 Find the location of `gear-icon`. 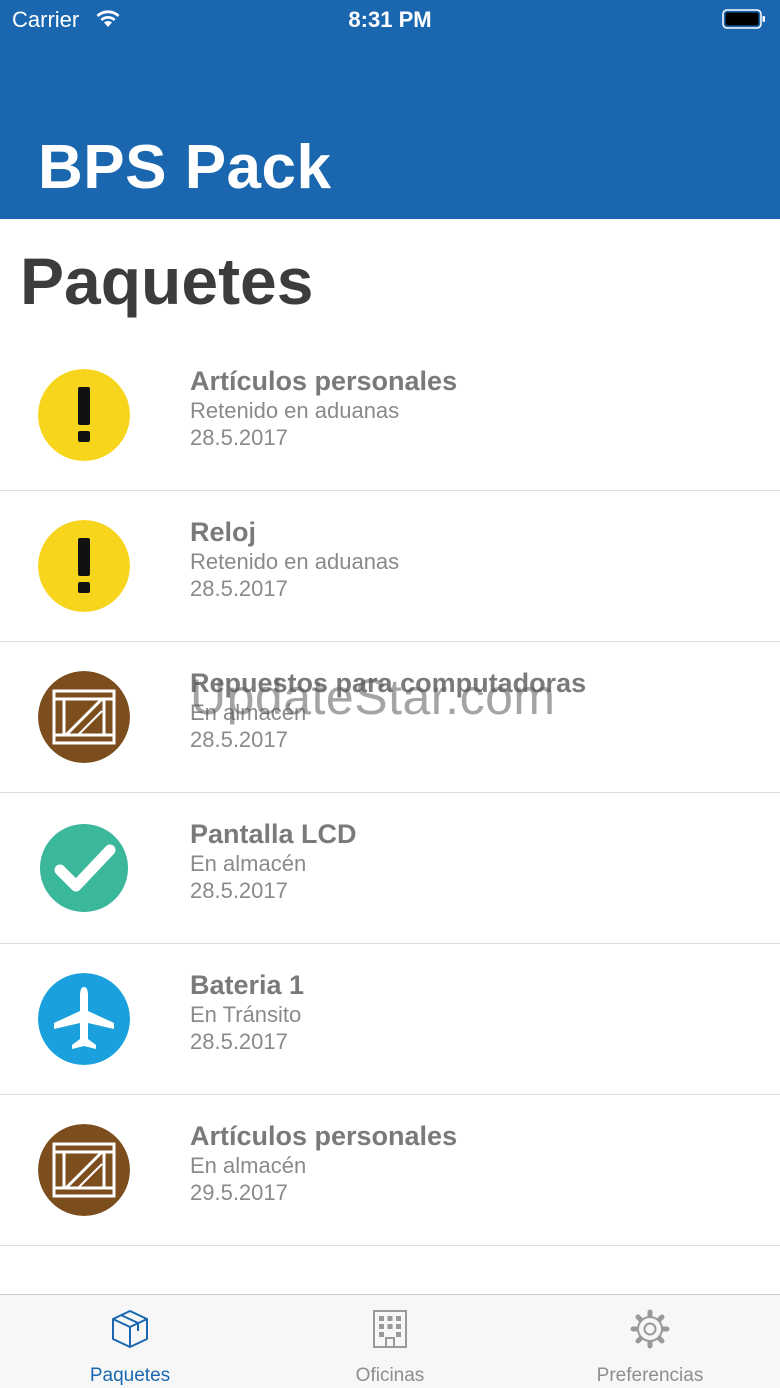

gear-icon is located at coordinates (650, 1329).